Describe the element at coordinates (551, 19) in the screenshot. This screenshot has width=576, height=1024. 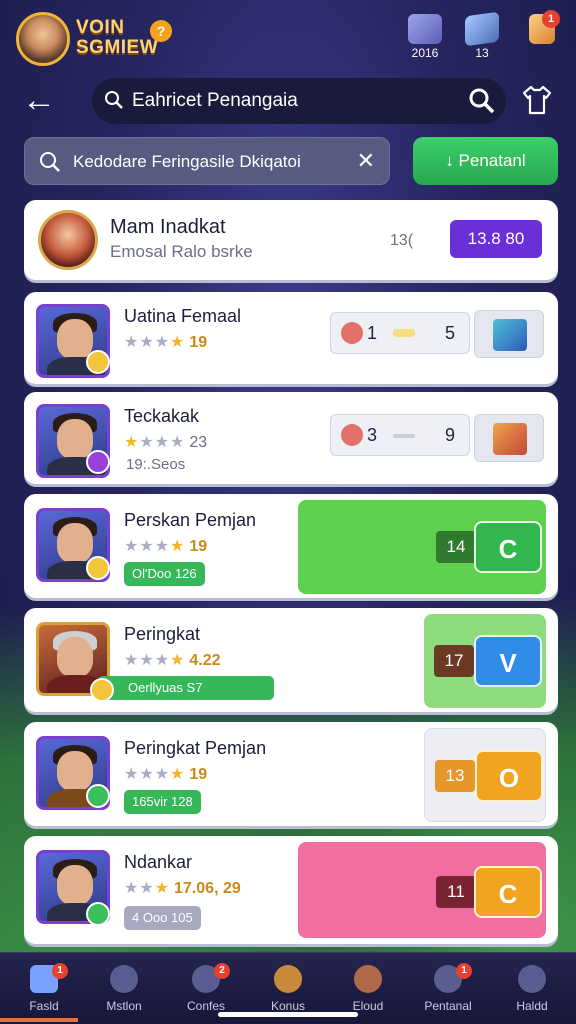
I see `gift-badge: 1` at that location.